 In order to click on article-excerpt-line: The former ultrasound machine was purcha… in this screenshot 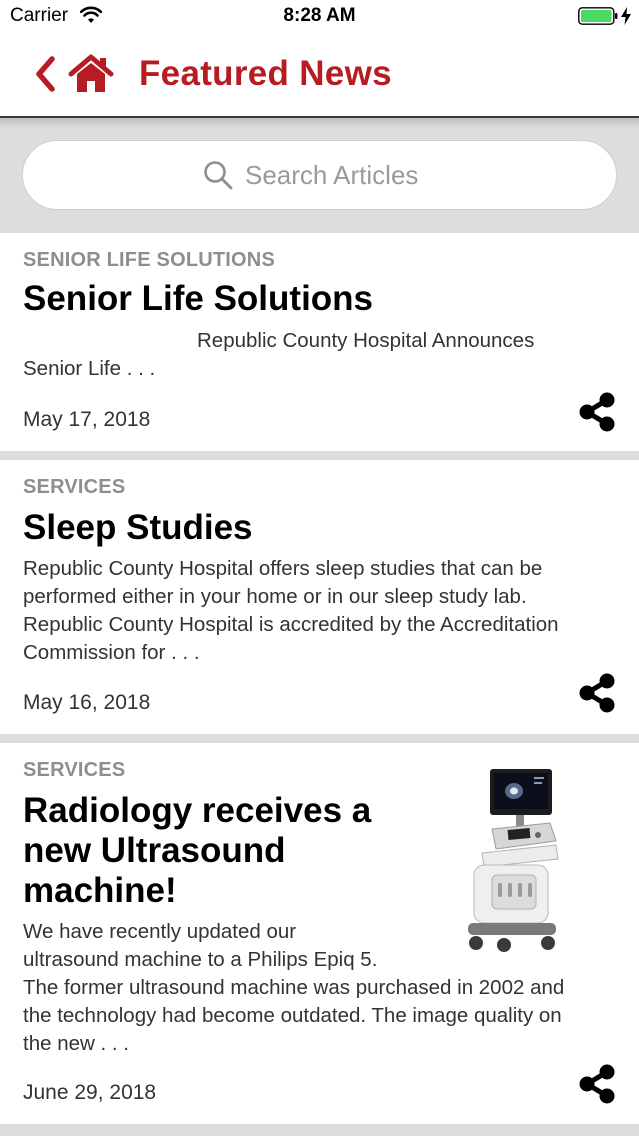, I will do `click(294, 987)`.